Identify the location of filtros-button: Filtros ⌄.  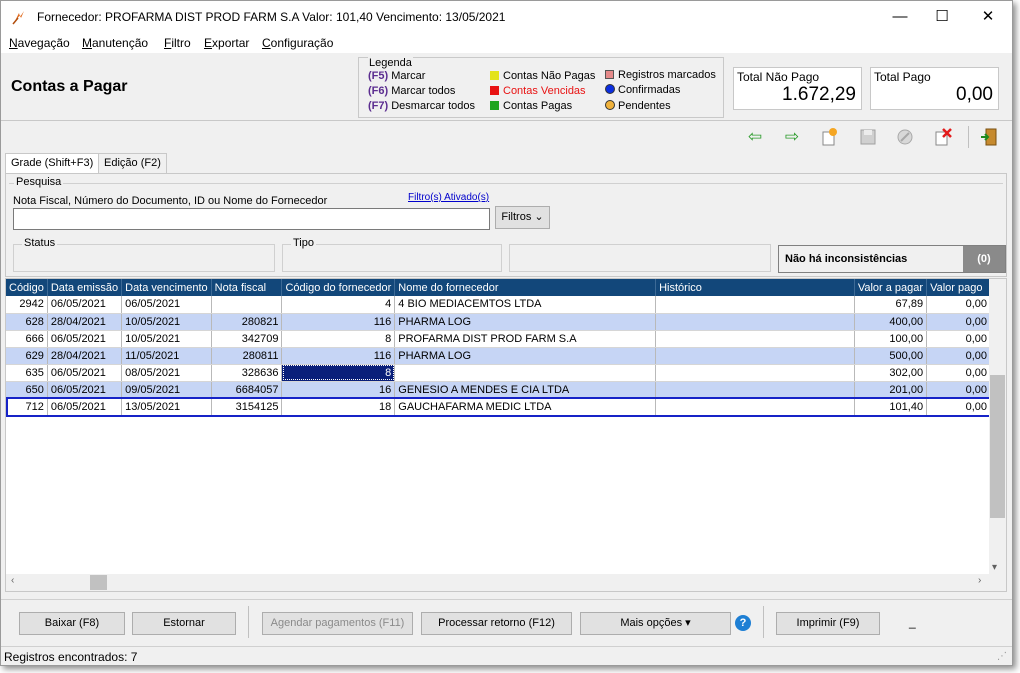
(522, 217).